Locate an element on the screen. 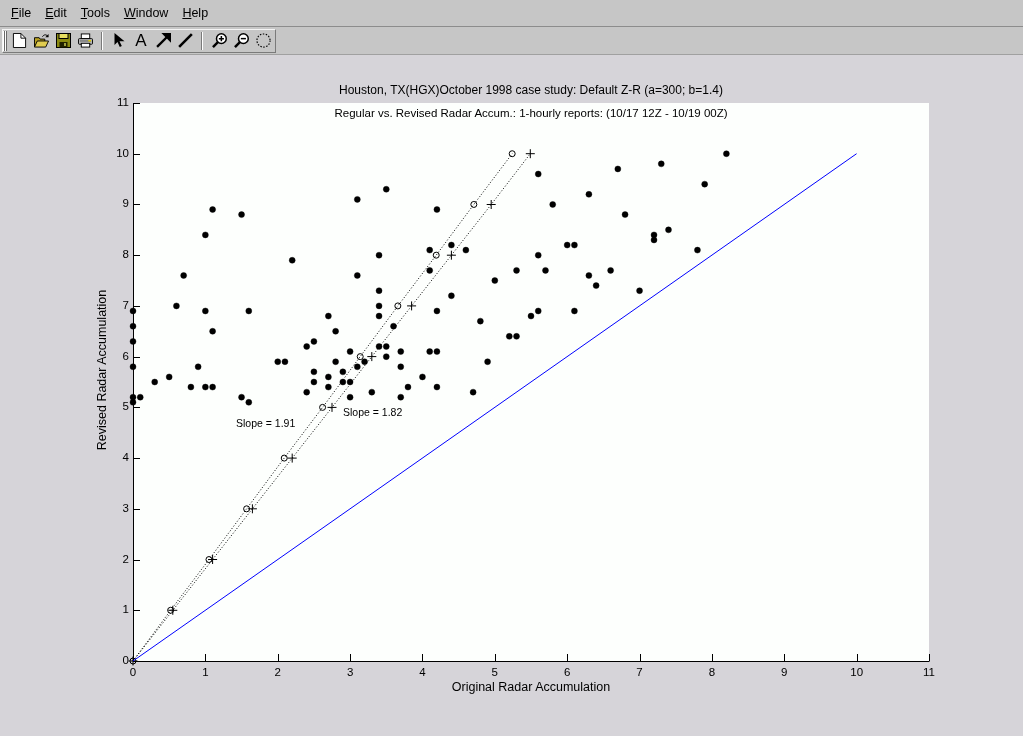 The height and width of the screenshot is (736, 1023). y-tick-label: 1 is located at coordinates (125, 609).